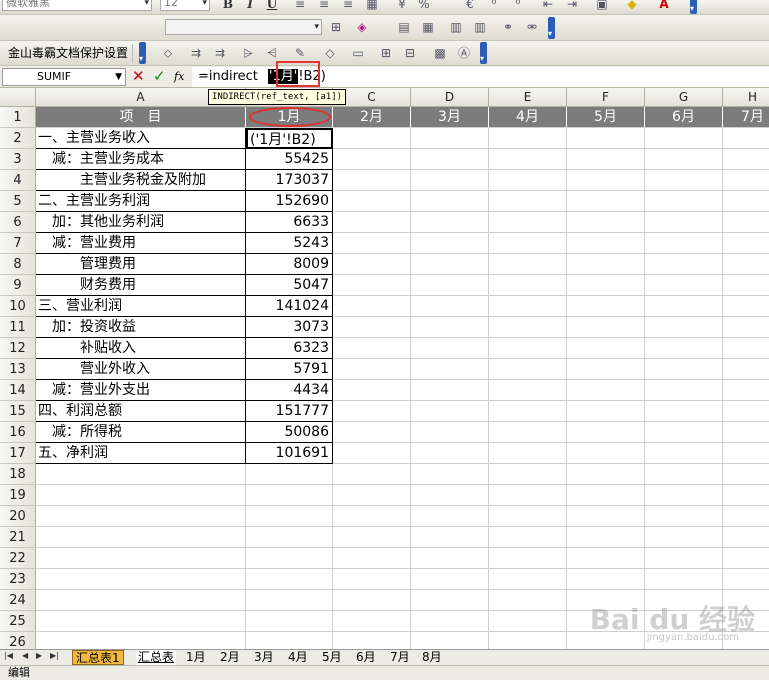 The height and width of the screenshot is (680, 769). What do you see at coordinates (141, 495) in the screenshot?
I see `cell-a19` at bounding box center [141, 495].